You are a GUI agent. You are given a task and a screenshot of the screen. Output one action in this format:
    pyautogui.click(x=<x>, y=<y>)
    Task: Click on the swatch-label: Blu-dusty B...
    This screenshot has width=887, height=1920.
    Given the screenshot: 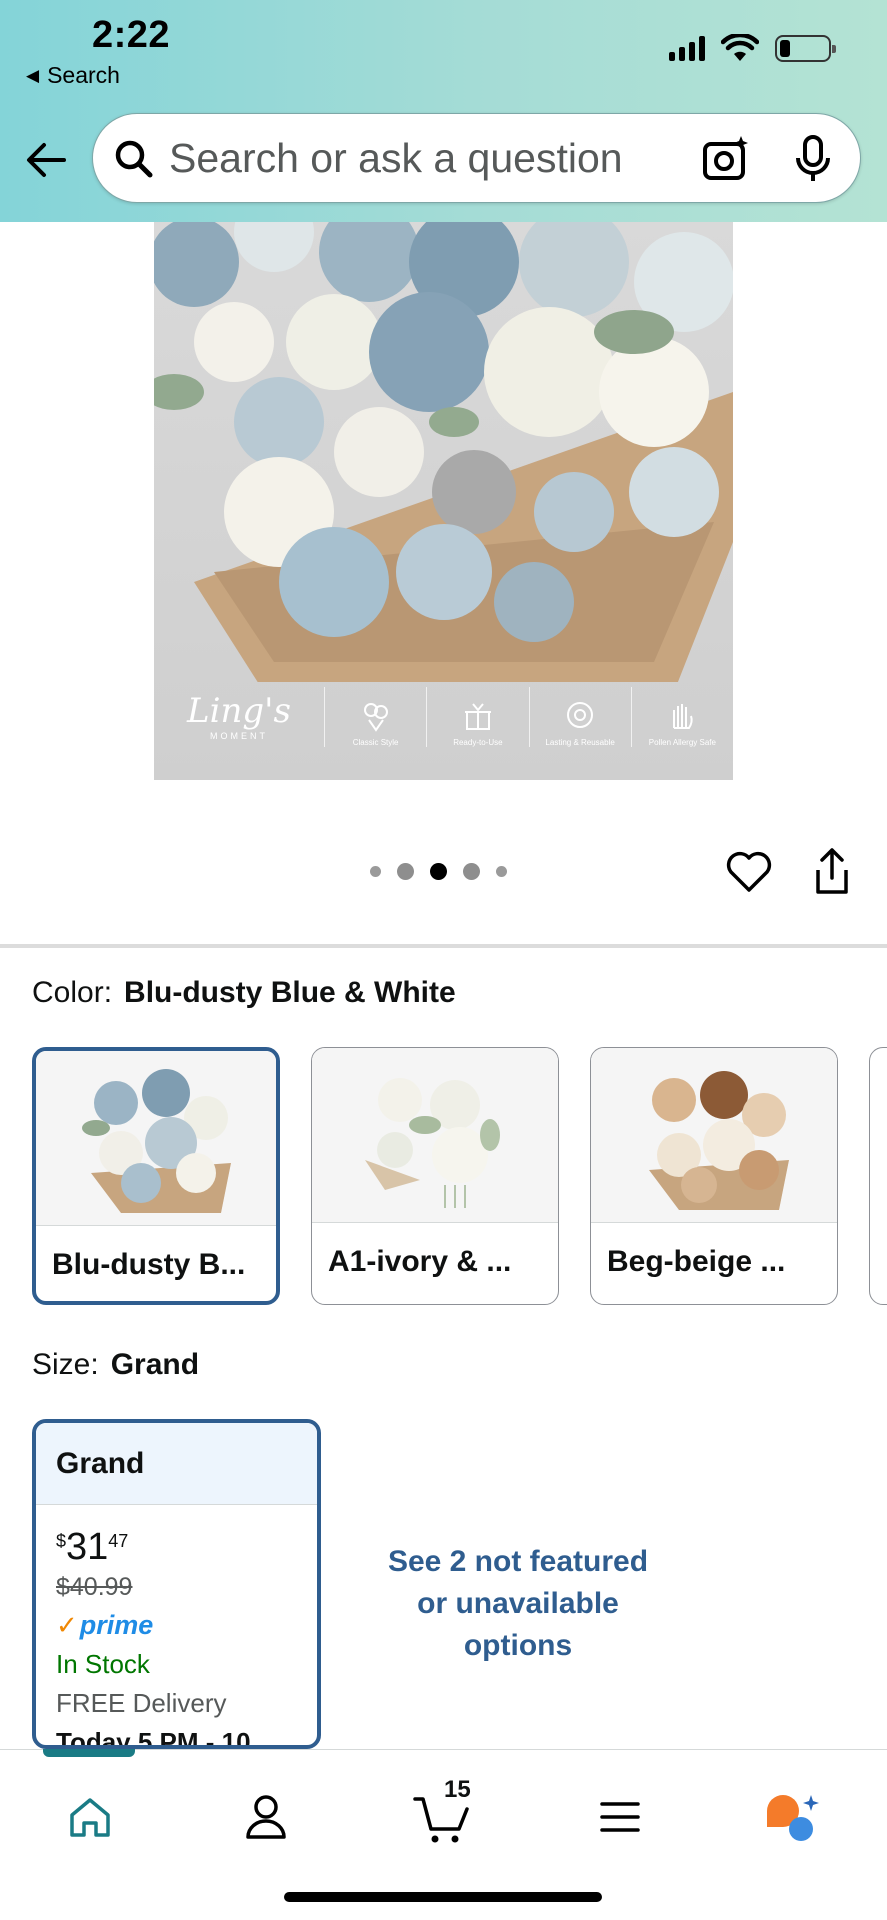 What is the action you would take?
    pyautogui.click(x=149, y=1264)
    